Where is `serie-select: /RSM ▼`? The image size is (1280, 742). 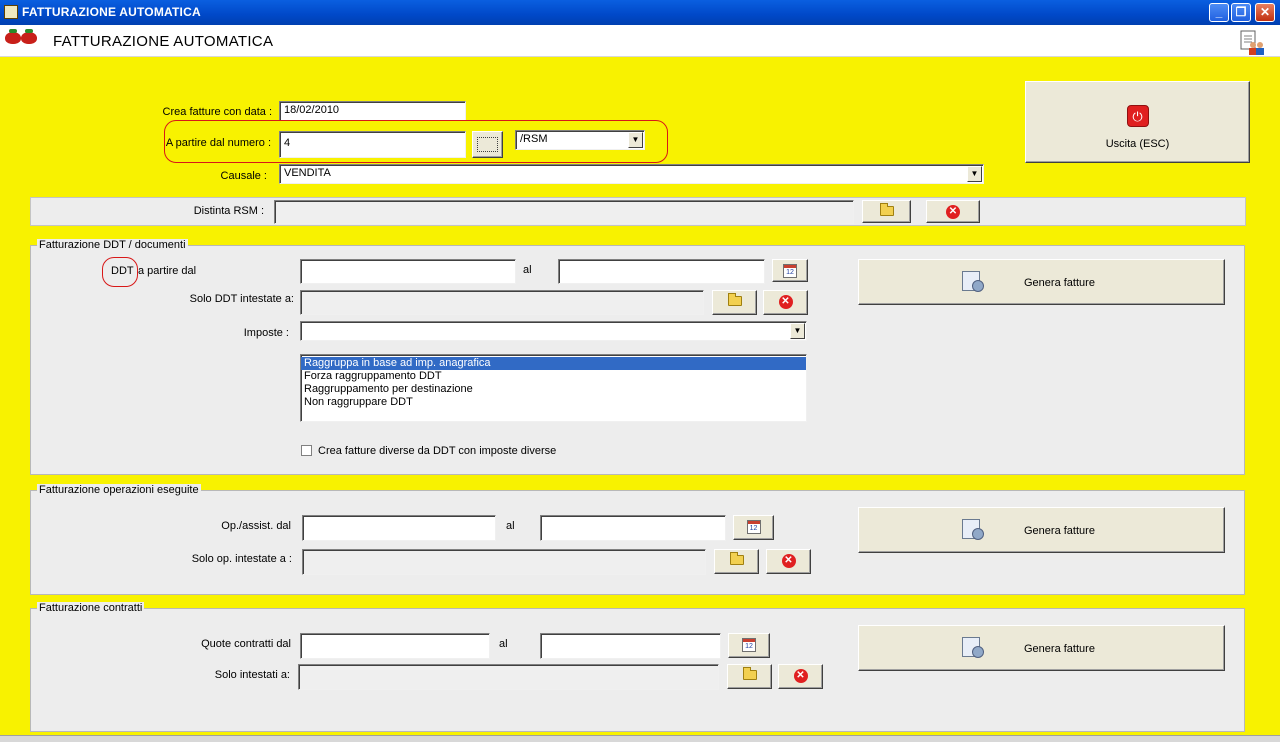 serie-select: /RSM ▼ is located at coordinates (580, 140).